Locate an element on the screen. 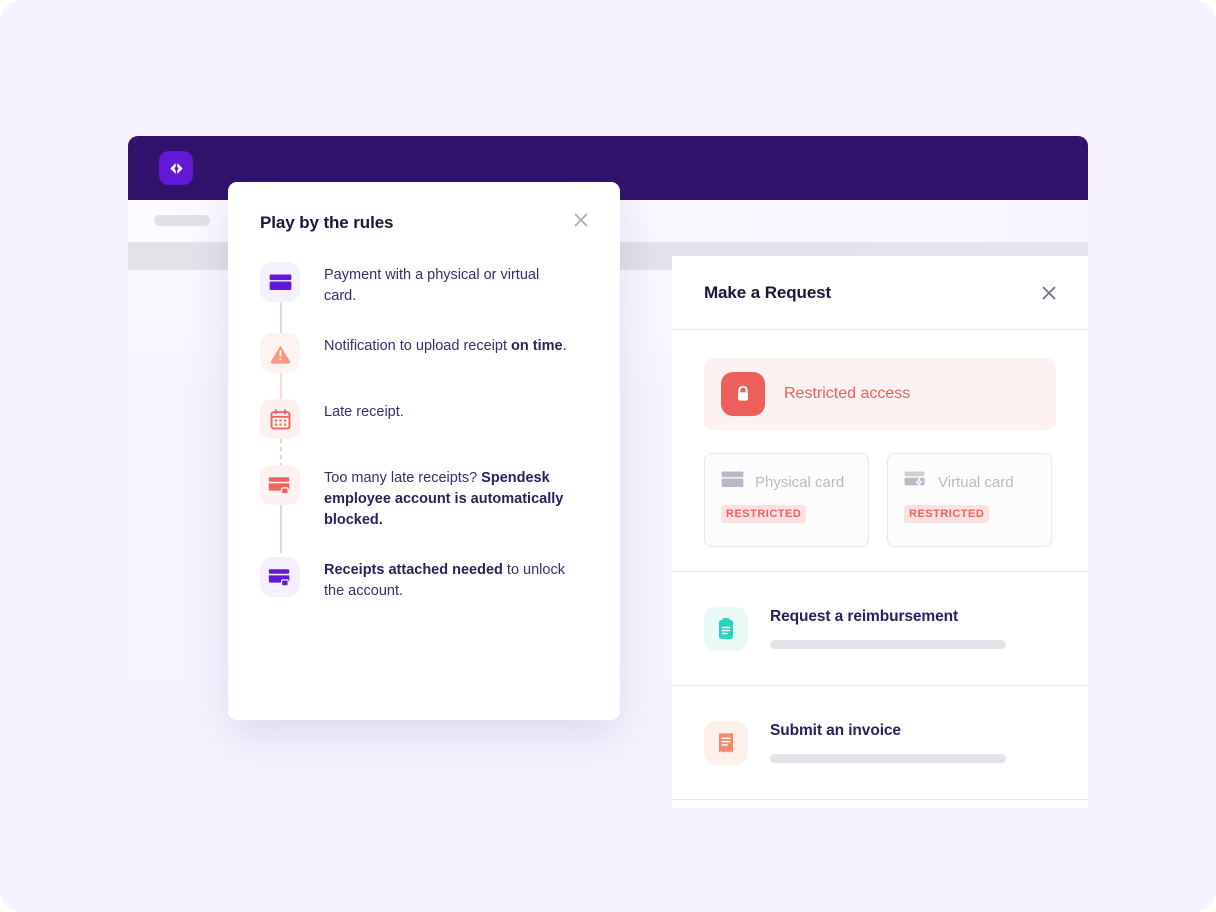 This screenshot has width=1216, height=912. card-option-physical: Physical card RESTRICTED is located at coordinates (786, 500).